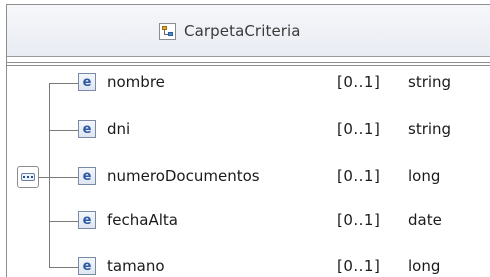  Describe the element at coordinates (248, 266) in the screenshot. I see `element-row: e tamano [0..1] long` at that location.